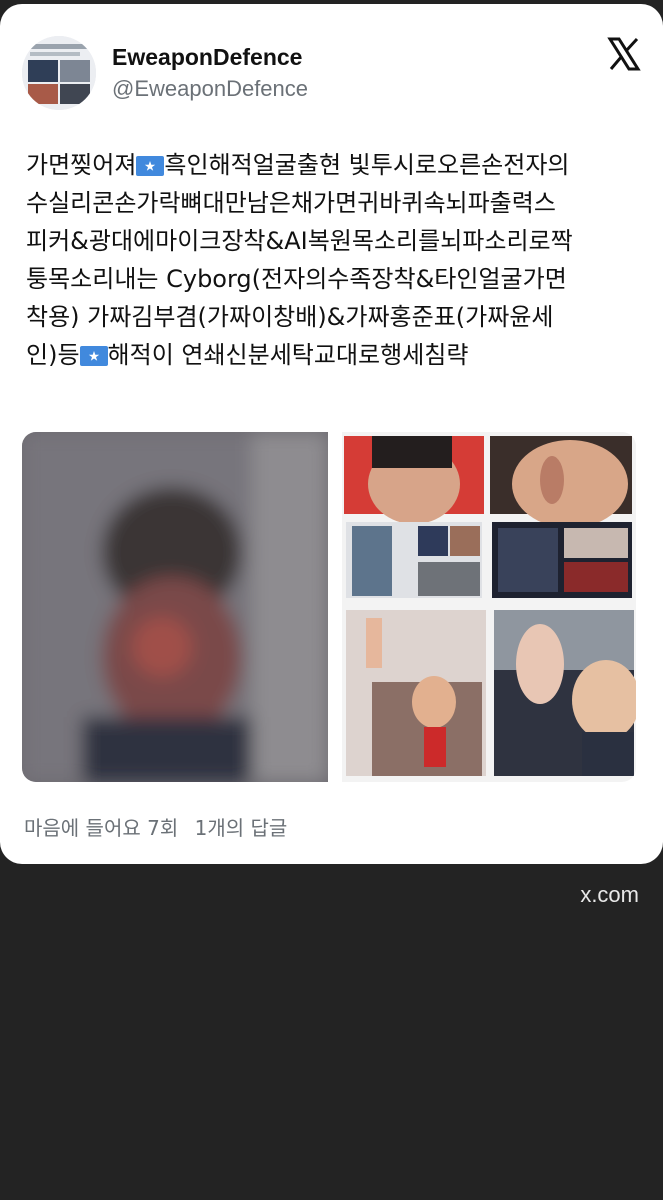  Describe the element at coordinates (207, 57) in the screenshot. I see `display-name: EweaponDefence` at that location.